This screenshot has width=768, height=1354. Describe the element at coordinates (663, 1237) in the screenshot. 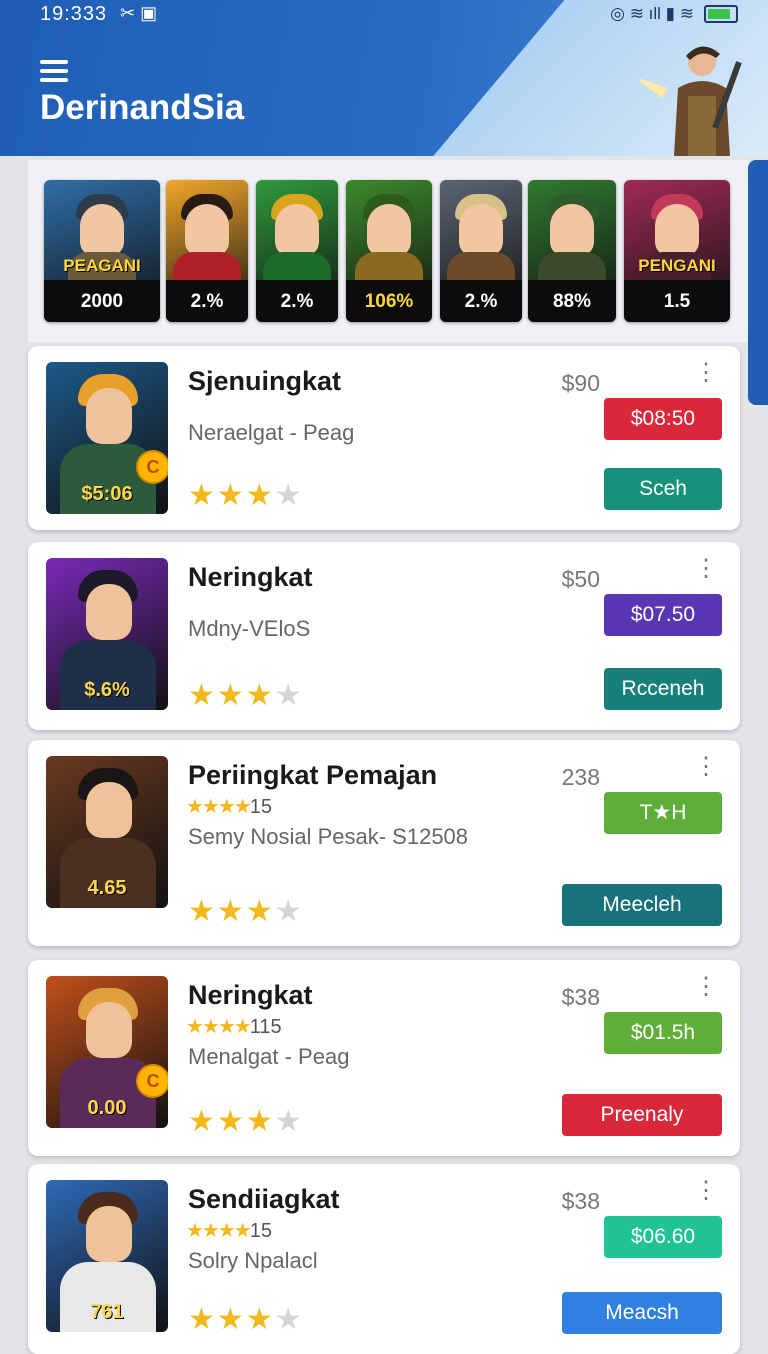

I see `price-tag: $06.60` at that location.